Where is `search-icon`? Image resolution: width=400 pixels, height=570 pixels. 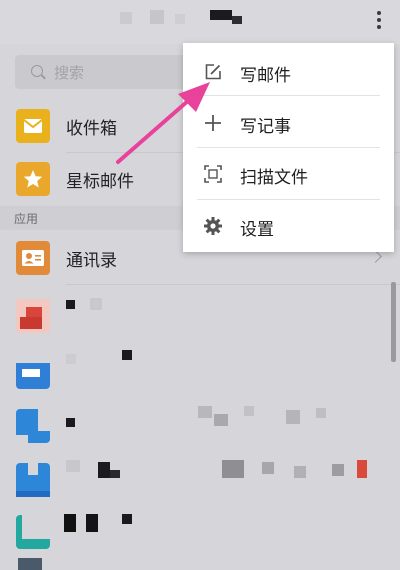
search-icon is located at coordinates (37, 71).